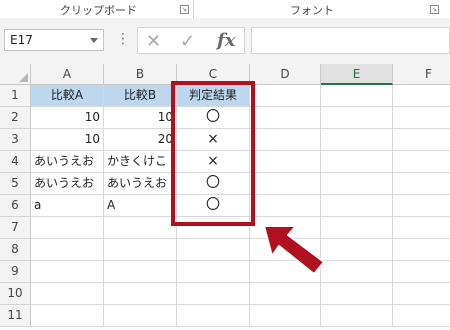  I want to click on row-header-7: 7, so click(15, 228).